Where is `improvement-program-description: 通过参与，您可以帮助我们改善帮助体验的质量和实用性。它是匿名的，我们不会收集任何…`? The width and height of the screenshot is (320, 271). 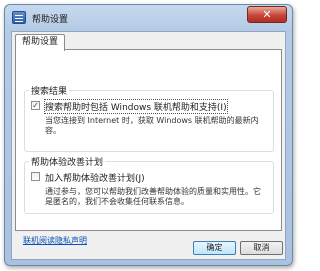 improvement-program-description: 通过参与，您可以帮助我们改善帮助体验的质量和实用性。它是匿名的，我们不会收集任何… is located at coordinates (153, 196).